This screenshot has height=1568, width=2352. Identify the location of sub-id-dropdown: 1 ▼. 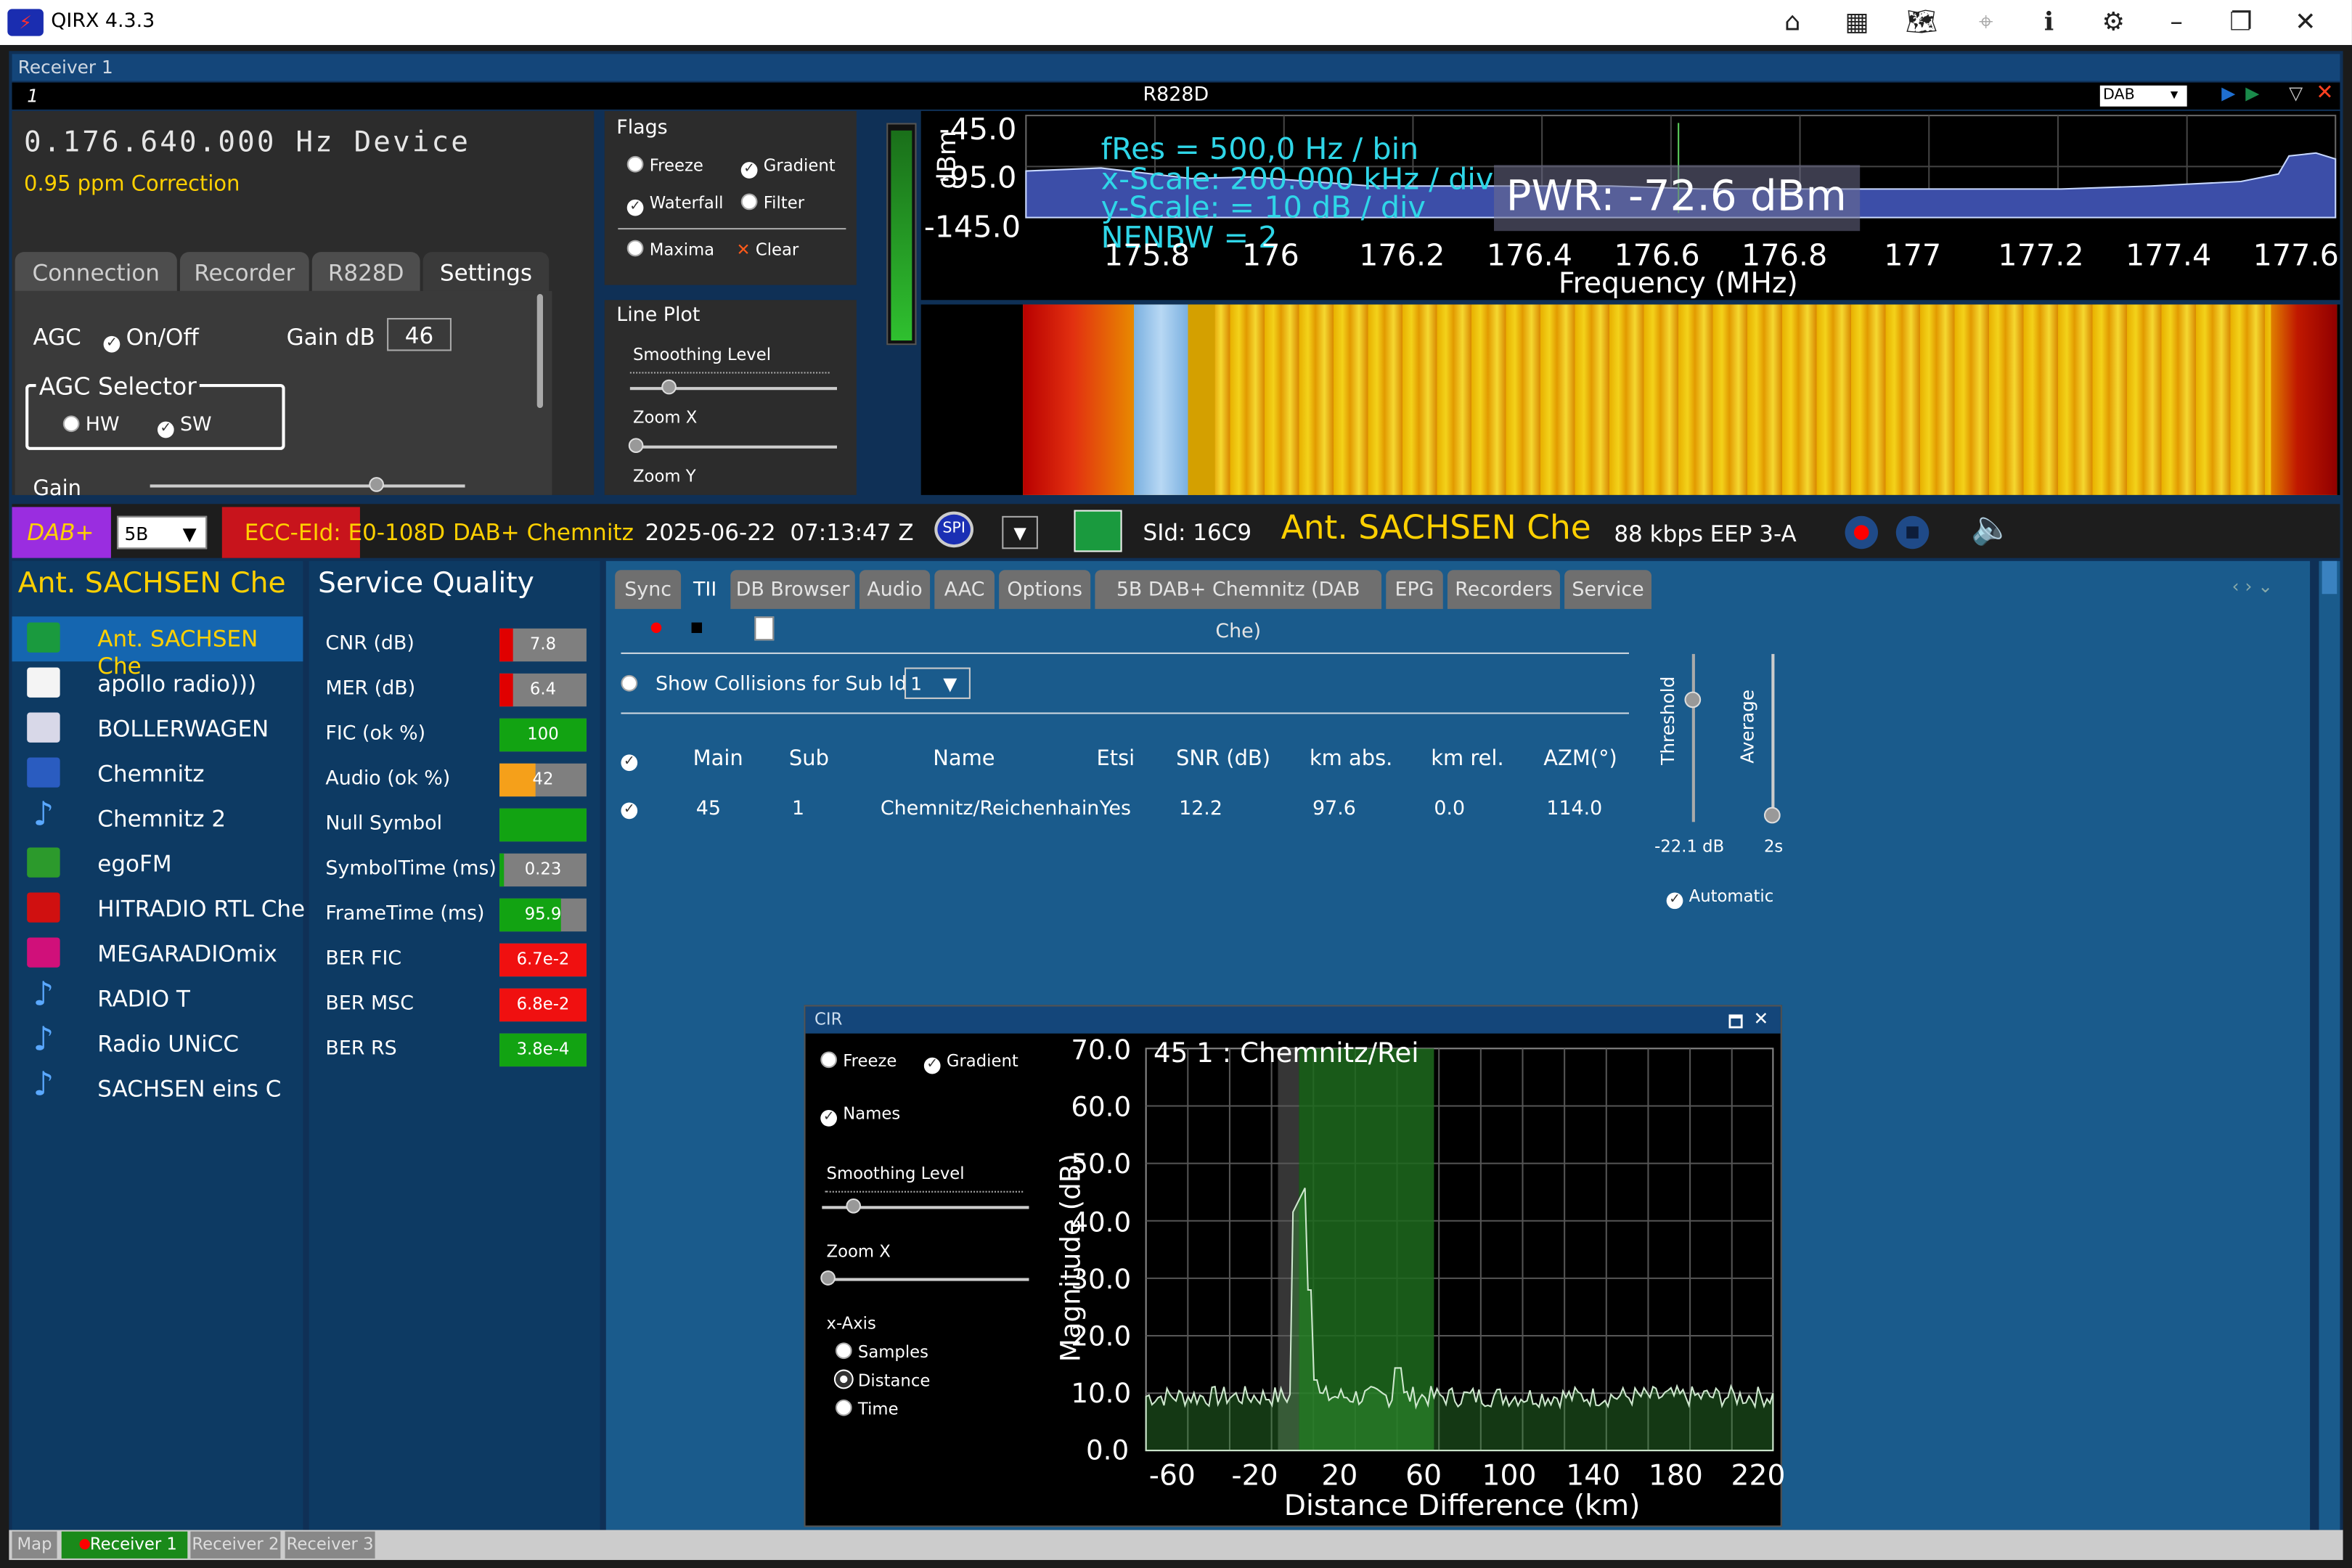
(938, 683).